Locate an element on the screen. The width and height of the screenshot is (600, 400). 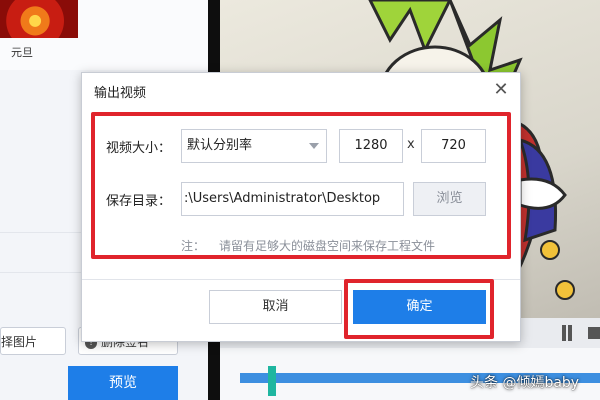
ok-highlight-box is located at coordinates (419, 309).